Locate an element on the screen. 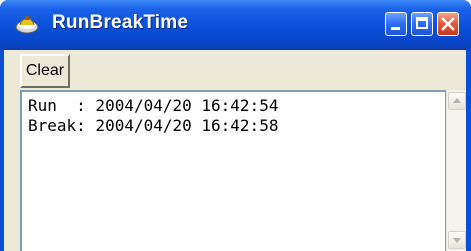 The width and height of the screenshot is (471, 251). minimize-button is located at coordinates (396, 24).